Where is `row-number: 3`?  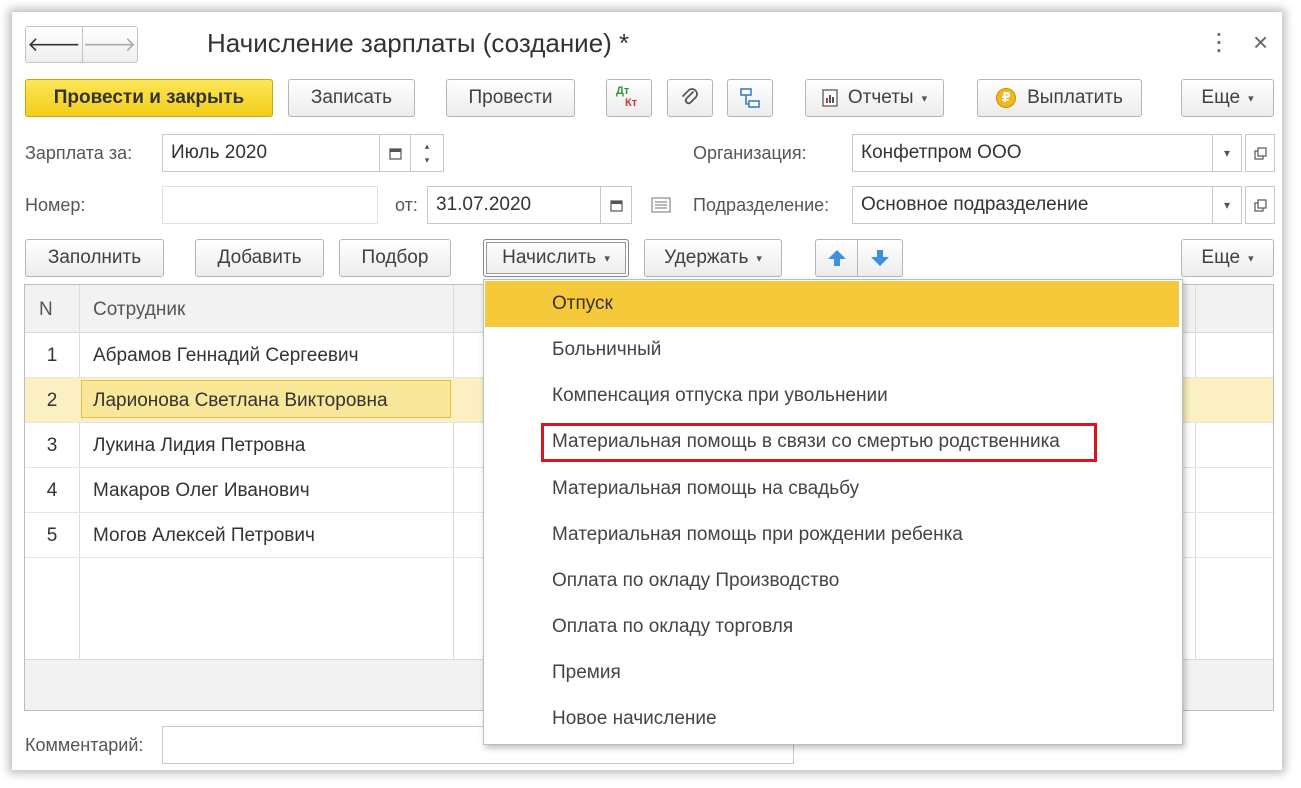 row-number: 3 is located at coordinates (52, 445).